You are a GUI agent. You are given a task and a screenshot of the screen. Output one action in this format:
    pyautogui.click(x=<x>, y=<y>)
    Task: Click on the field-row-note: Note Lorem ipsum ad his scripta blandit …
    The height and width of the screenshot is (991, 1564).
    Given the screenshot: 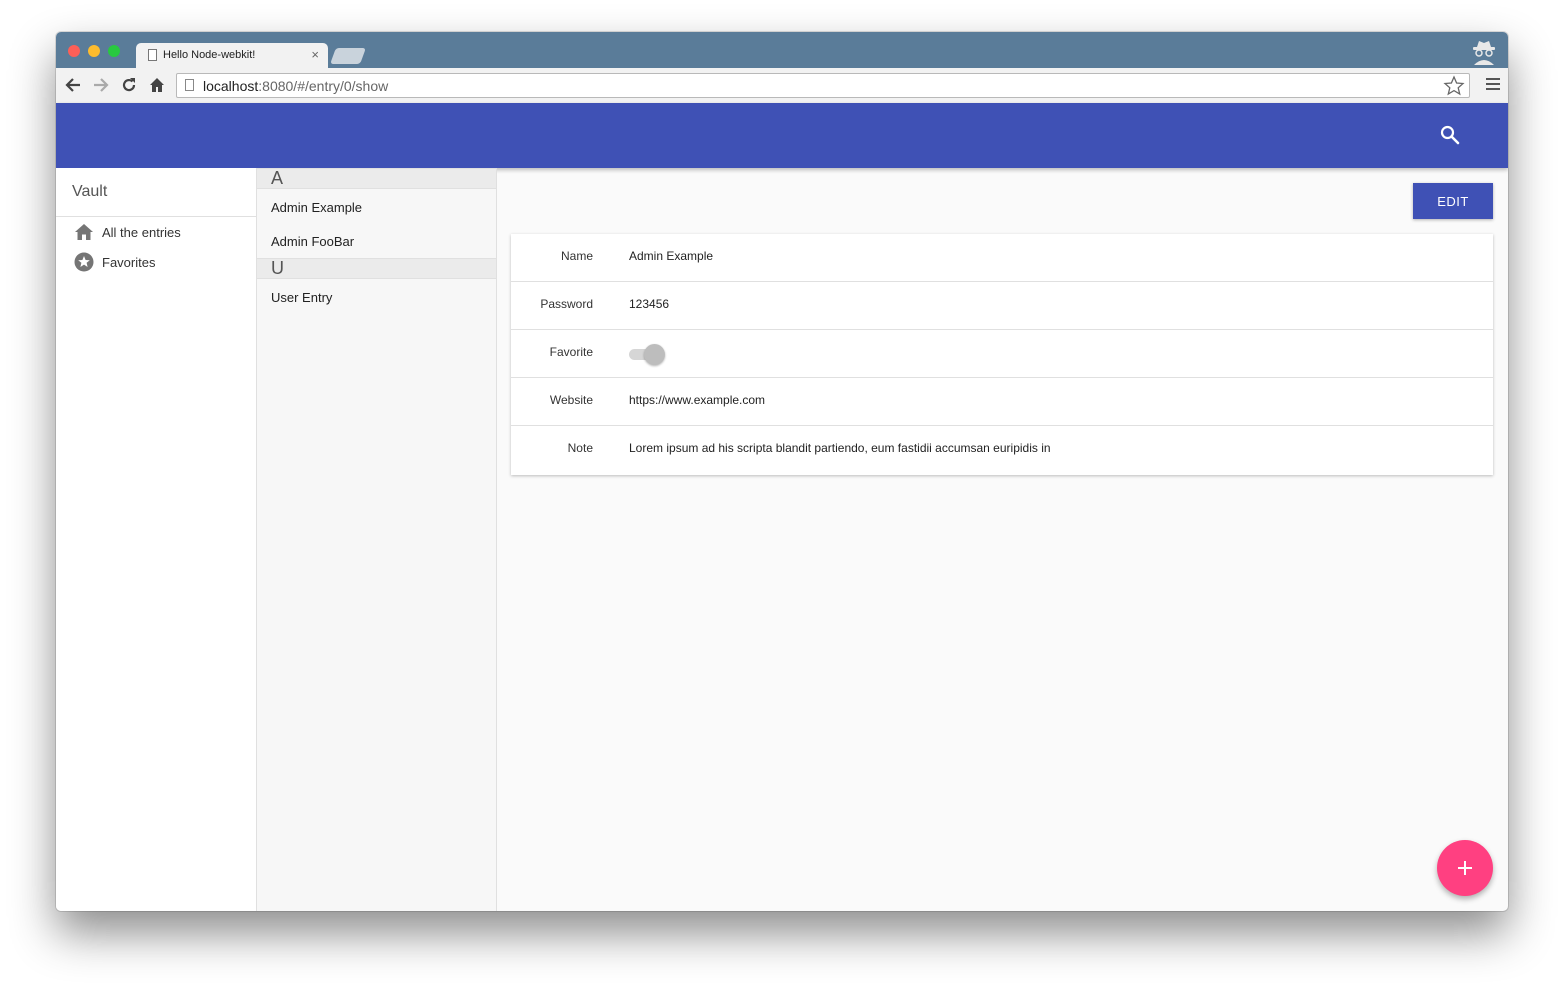 What is the action you would take?
    pyautogui.click(x=1002, y=450)
    